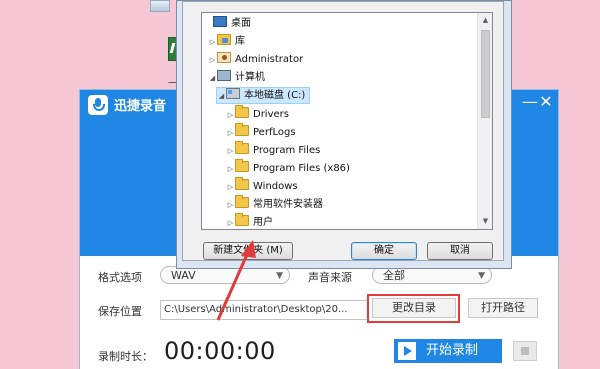  Describe the element at coordinates (98, 105) in the screenshot. I see `microphone-icon` at that location.